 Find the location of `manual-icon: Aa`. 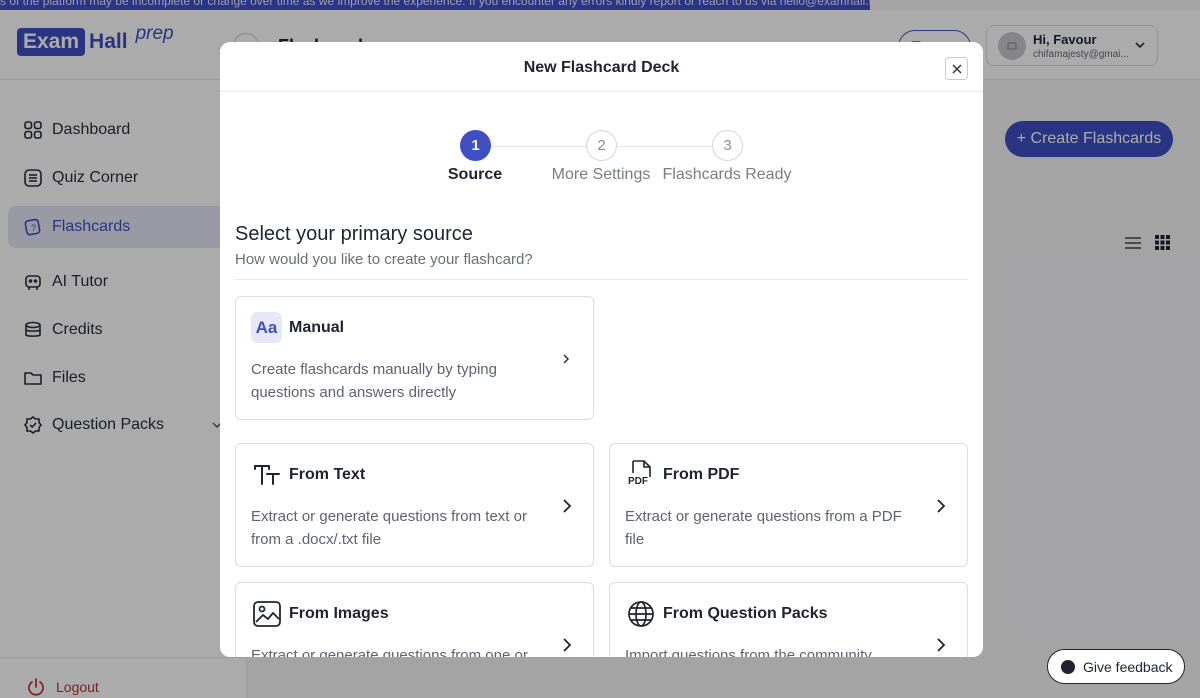

manual-icon: Aa is located at coordinates (266, 327).